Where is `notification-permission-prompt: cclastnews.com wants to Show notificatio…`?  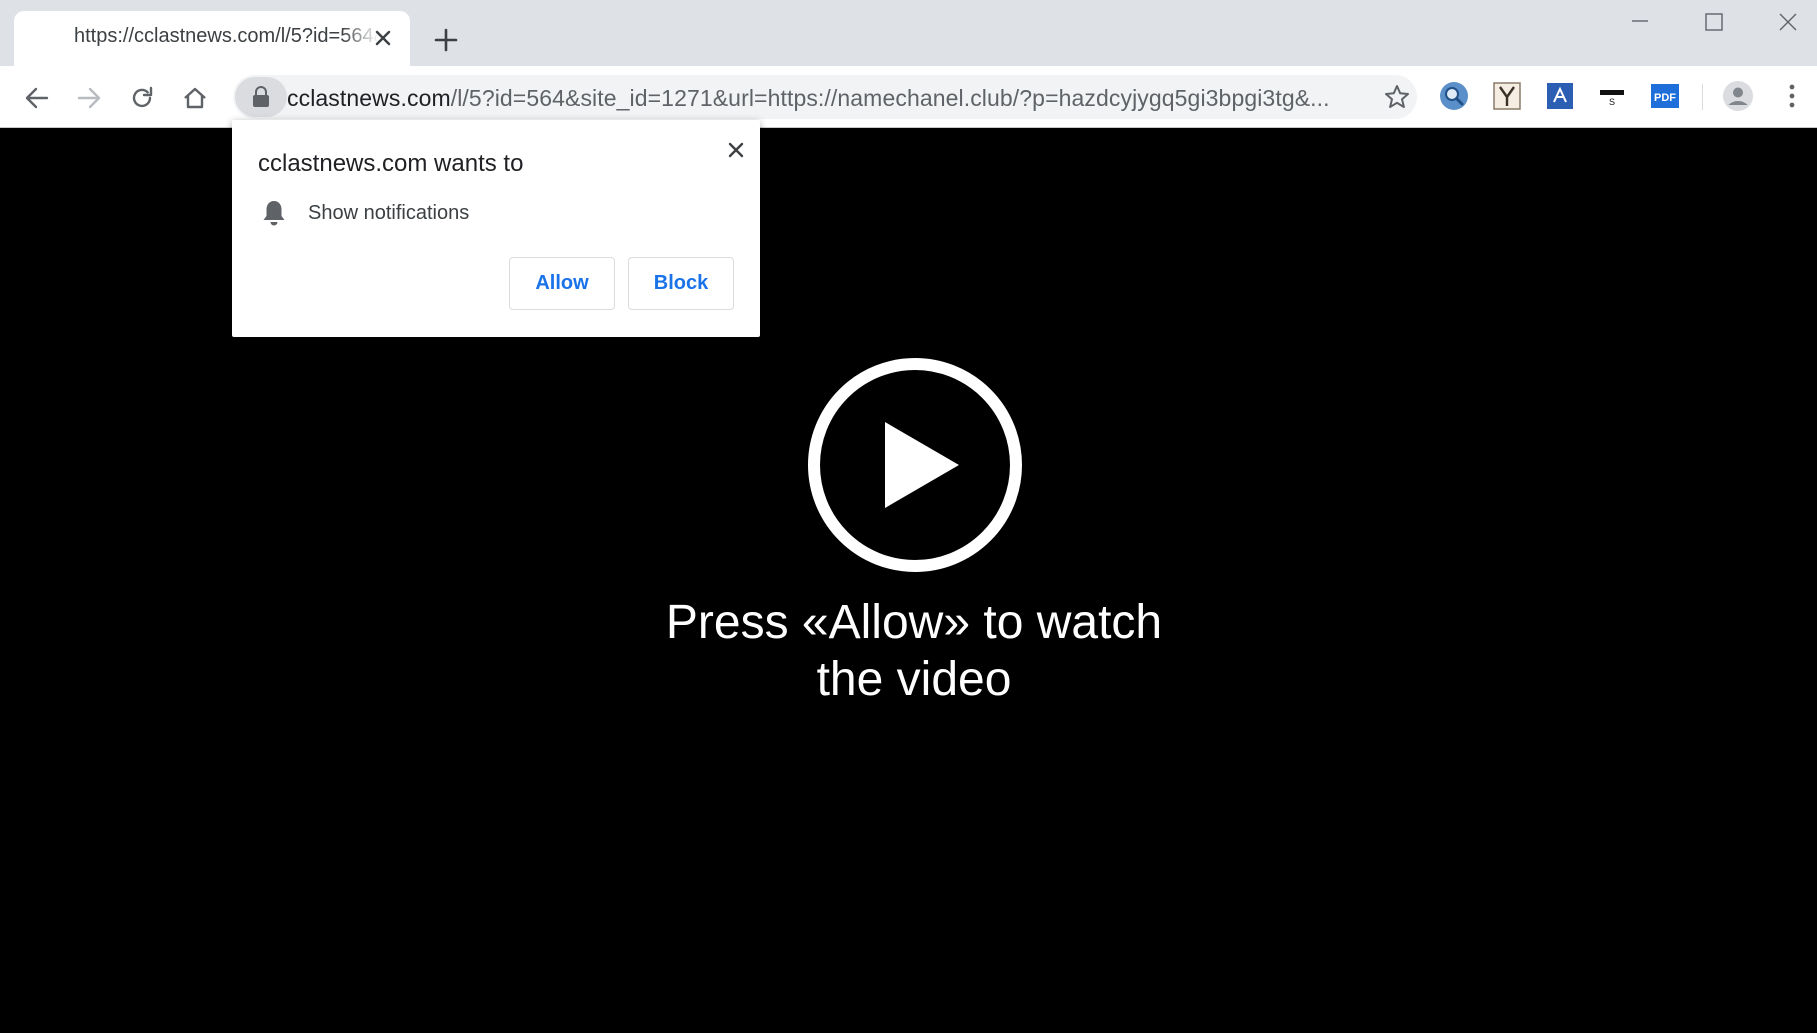 notification-permission-prompt: cclastnews.com wants to Show notificatio… is located at coordinates (496, 228).